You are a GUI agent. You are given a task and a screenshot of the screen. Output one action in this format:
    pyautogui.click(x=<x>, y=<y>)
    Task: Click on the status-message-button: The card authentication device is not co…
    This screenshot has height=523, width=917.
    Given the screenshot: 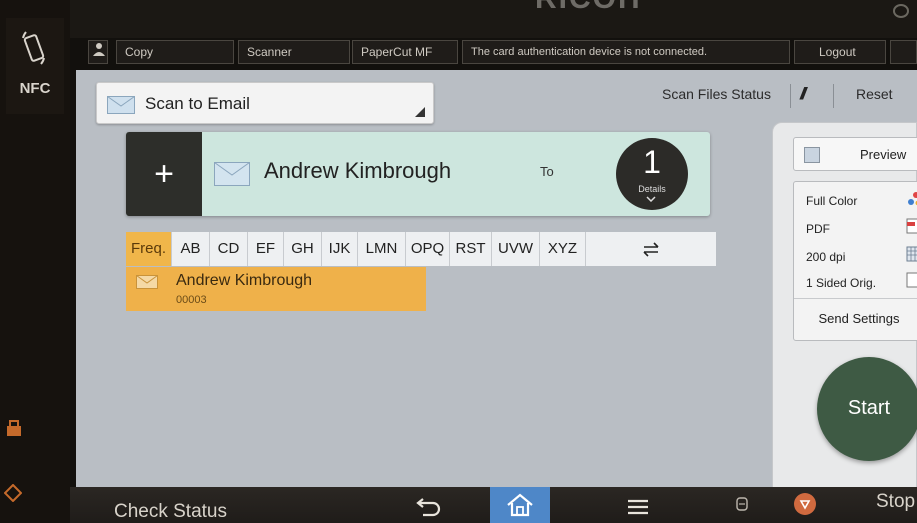 What is the action you would take?
    pyautogui.click(x=626, y=52)
    